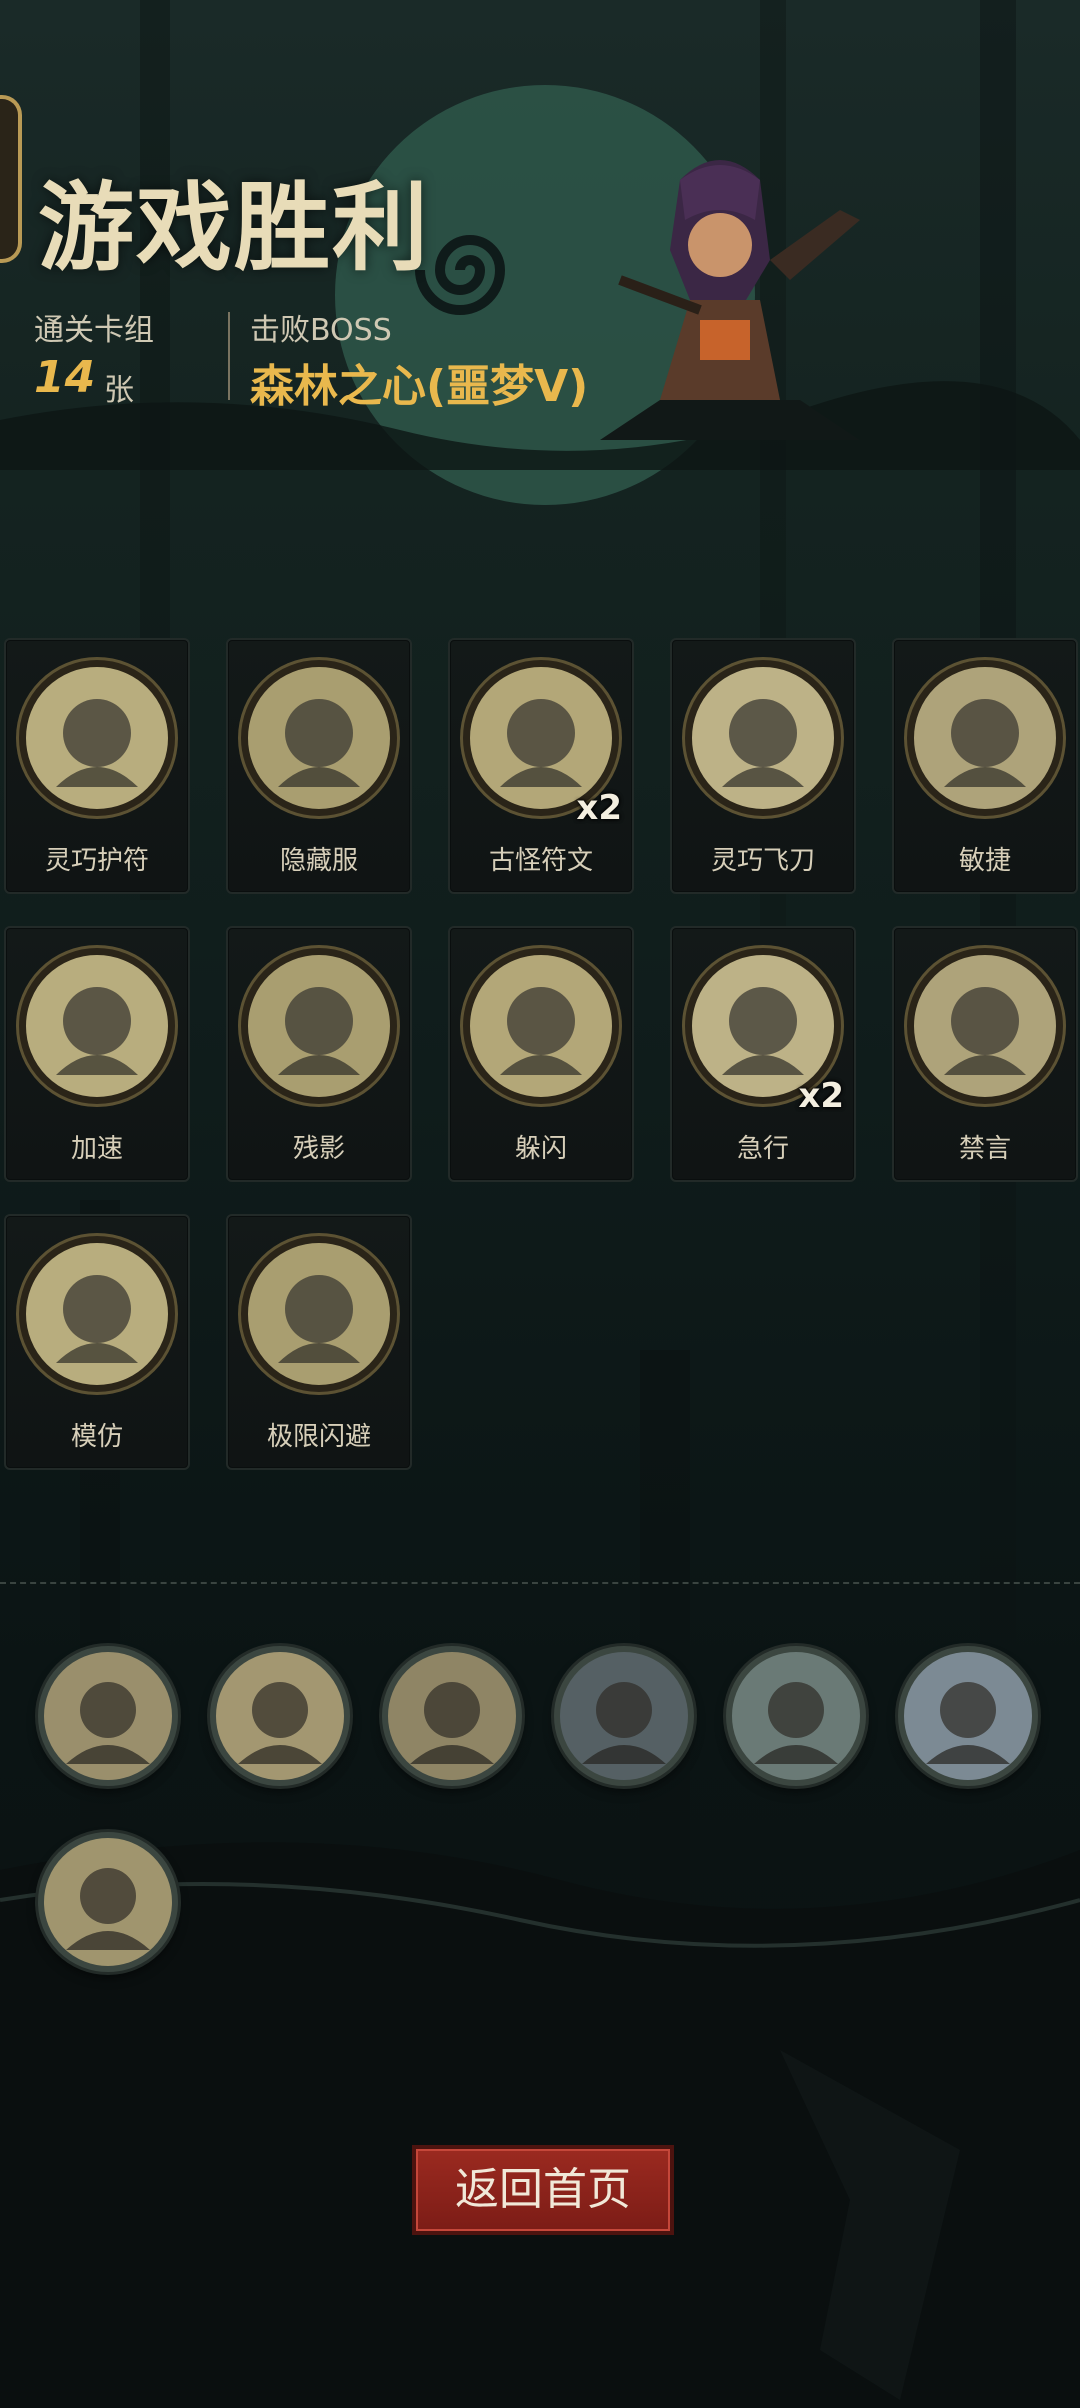  What do you see at coordinates (762, 1149) in the screenshot?
I see `card-name: 急行` at bounding box center [762, 1149].